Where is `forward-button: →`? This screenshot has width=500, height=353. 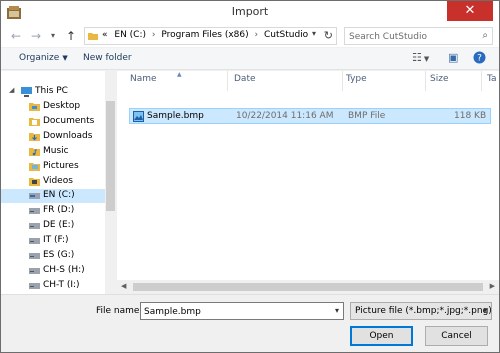
forward-button: → is located at coordinates (36, 36).